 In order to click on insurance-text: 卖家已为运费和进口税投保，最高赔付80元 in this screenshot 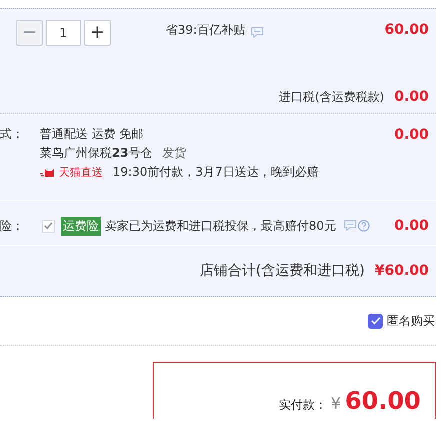, I will do `click(220, 226)`.